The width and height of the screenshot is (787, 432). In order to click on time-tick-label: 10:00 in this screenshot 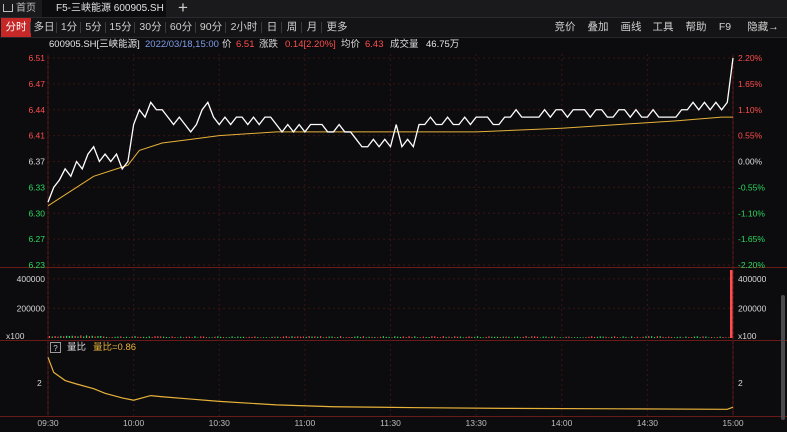, I will do `click(134, 423)`.